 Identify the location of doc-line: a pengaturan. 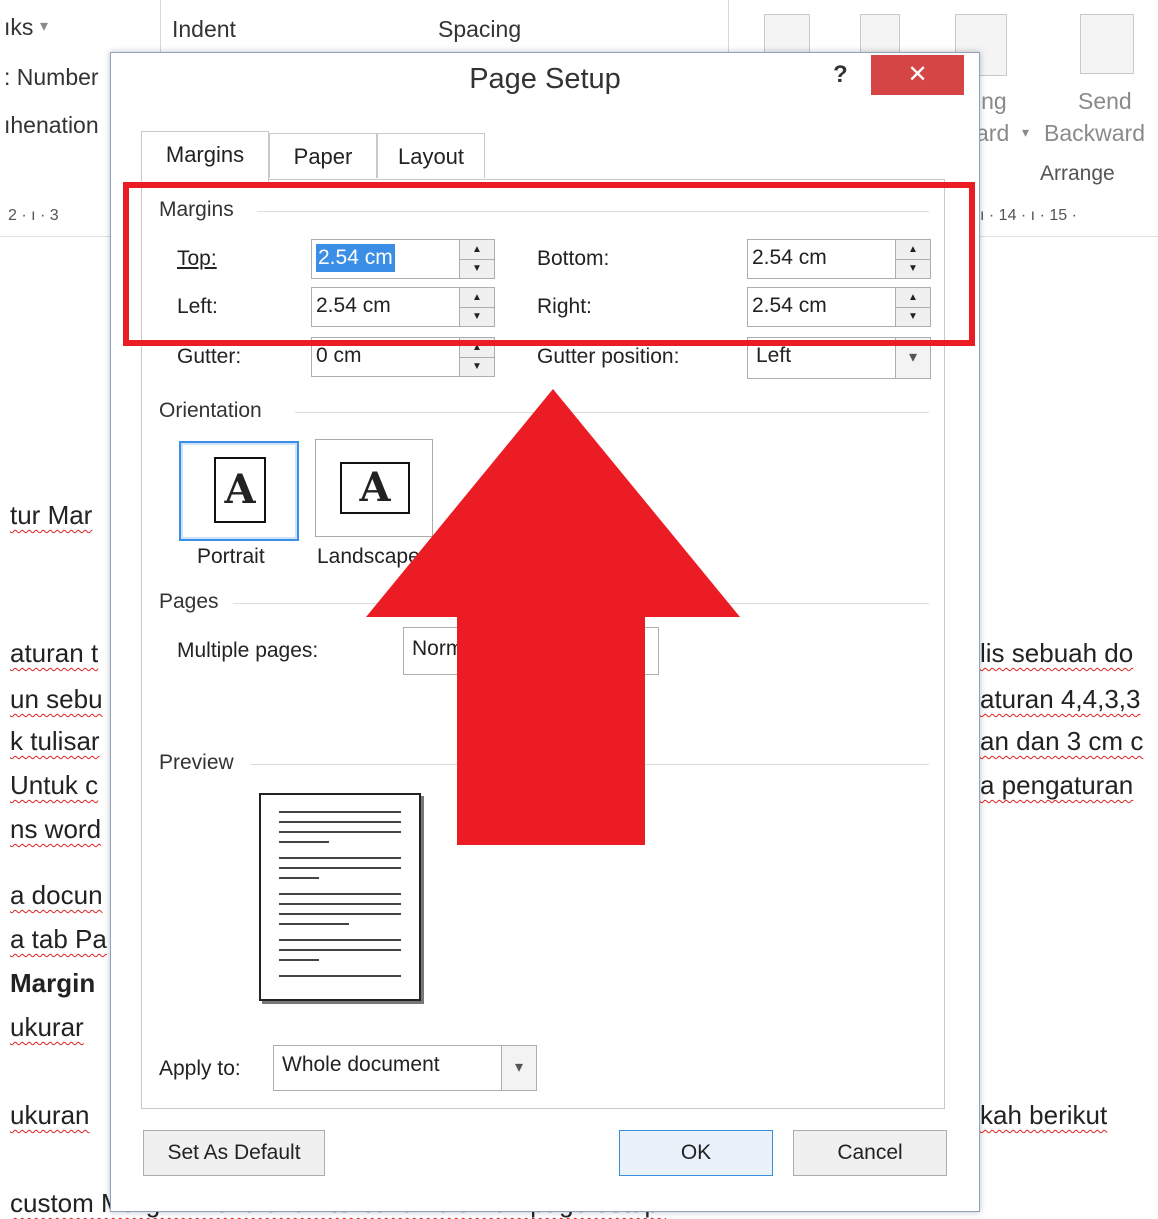
(1057, 785).